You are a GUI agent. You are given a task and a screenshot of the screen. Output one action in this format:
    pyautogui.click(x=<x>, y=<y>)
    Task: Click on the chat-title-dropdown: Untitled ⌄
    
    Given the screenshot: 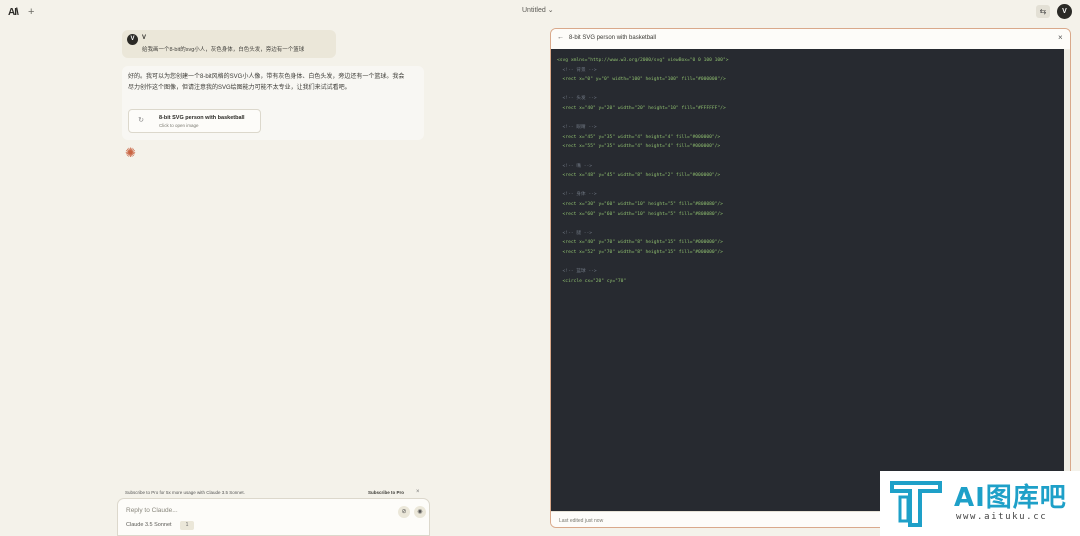 What is the action you would take?
    pyautogui.click(x=538, y=10)
    